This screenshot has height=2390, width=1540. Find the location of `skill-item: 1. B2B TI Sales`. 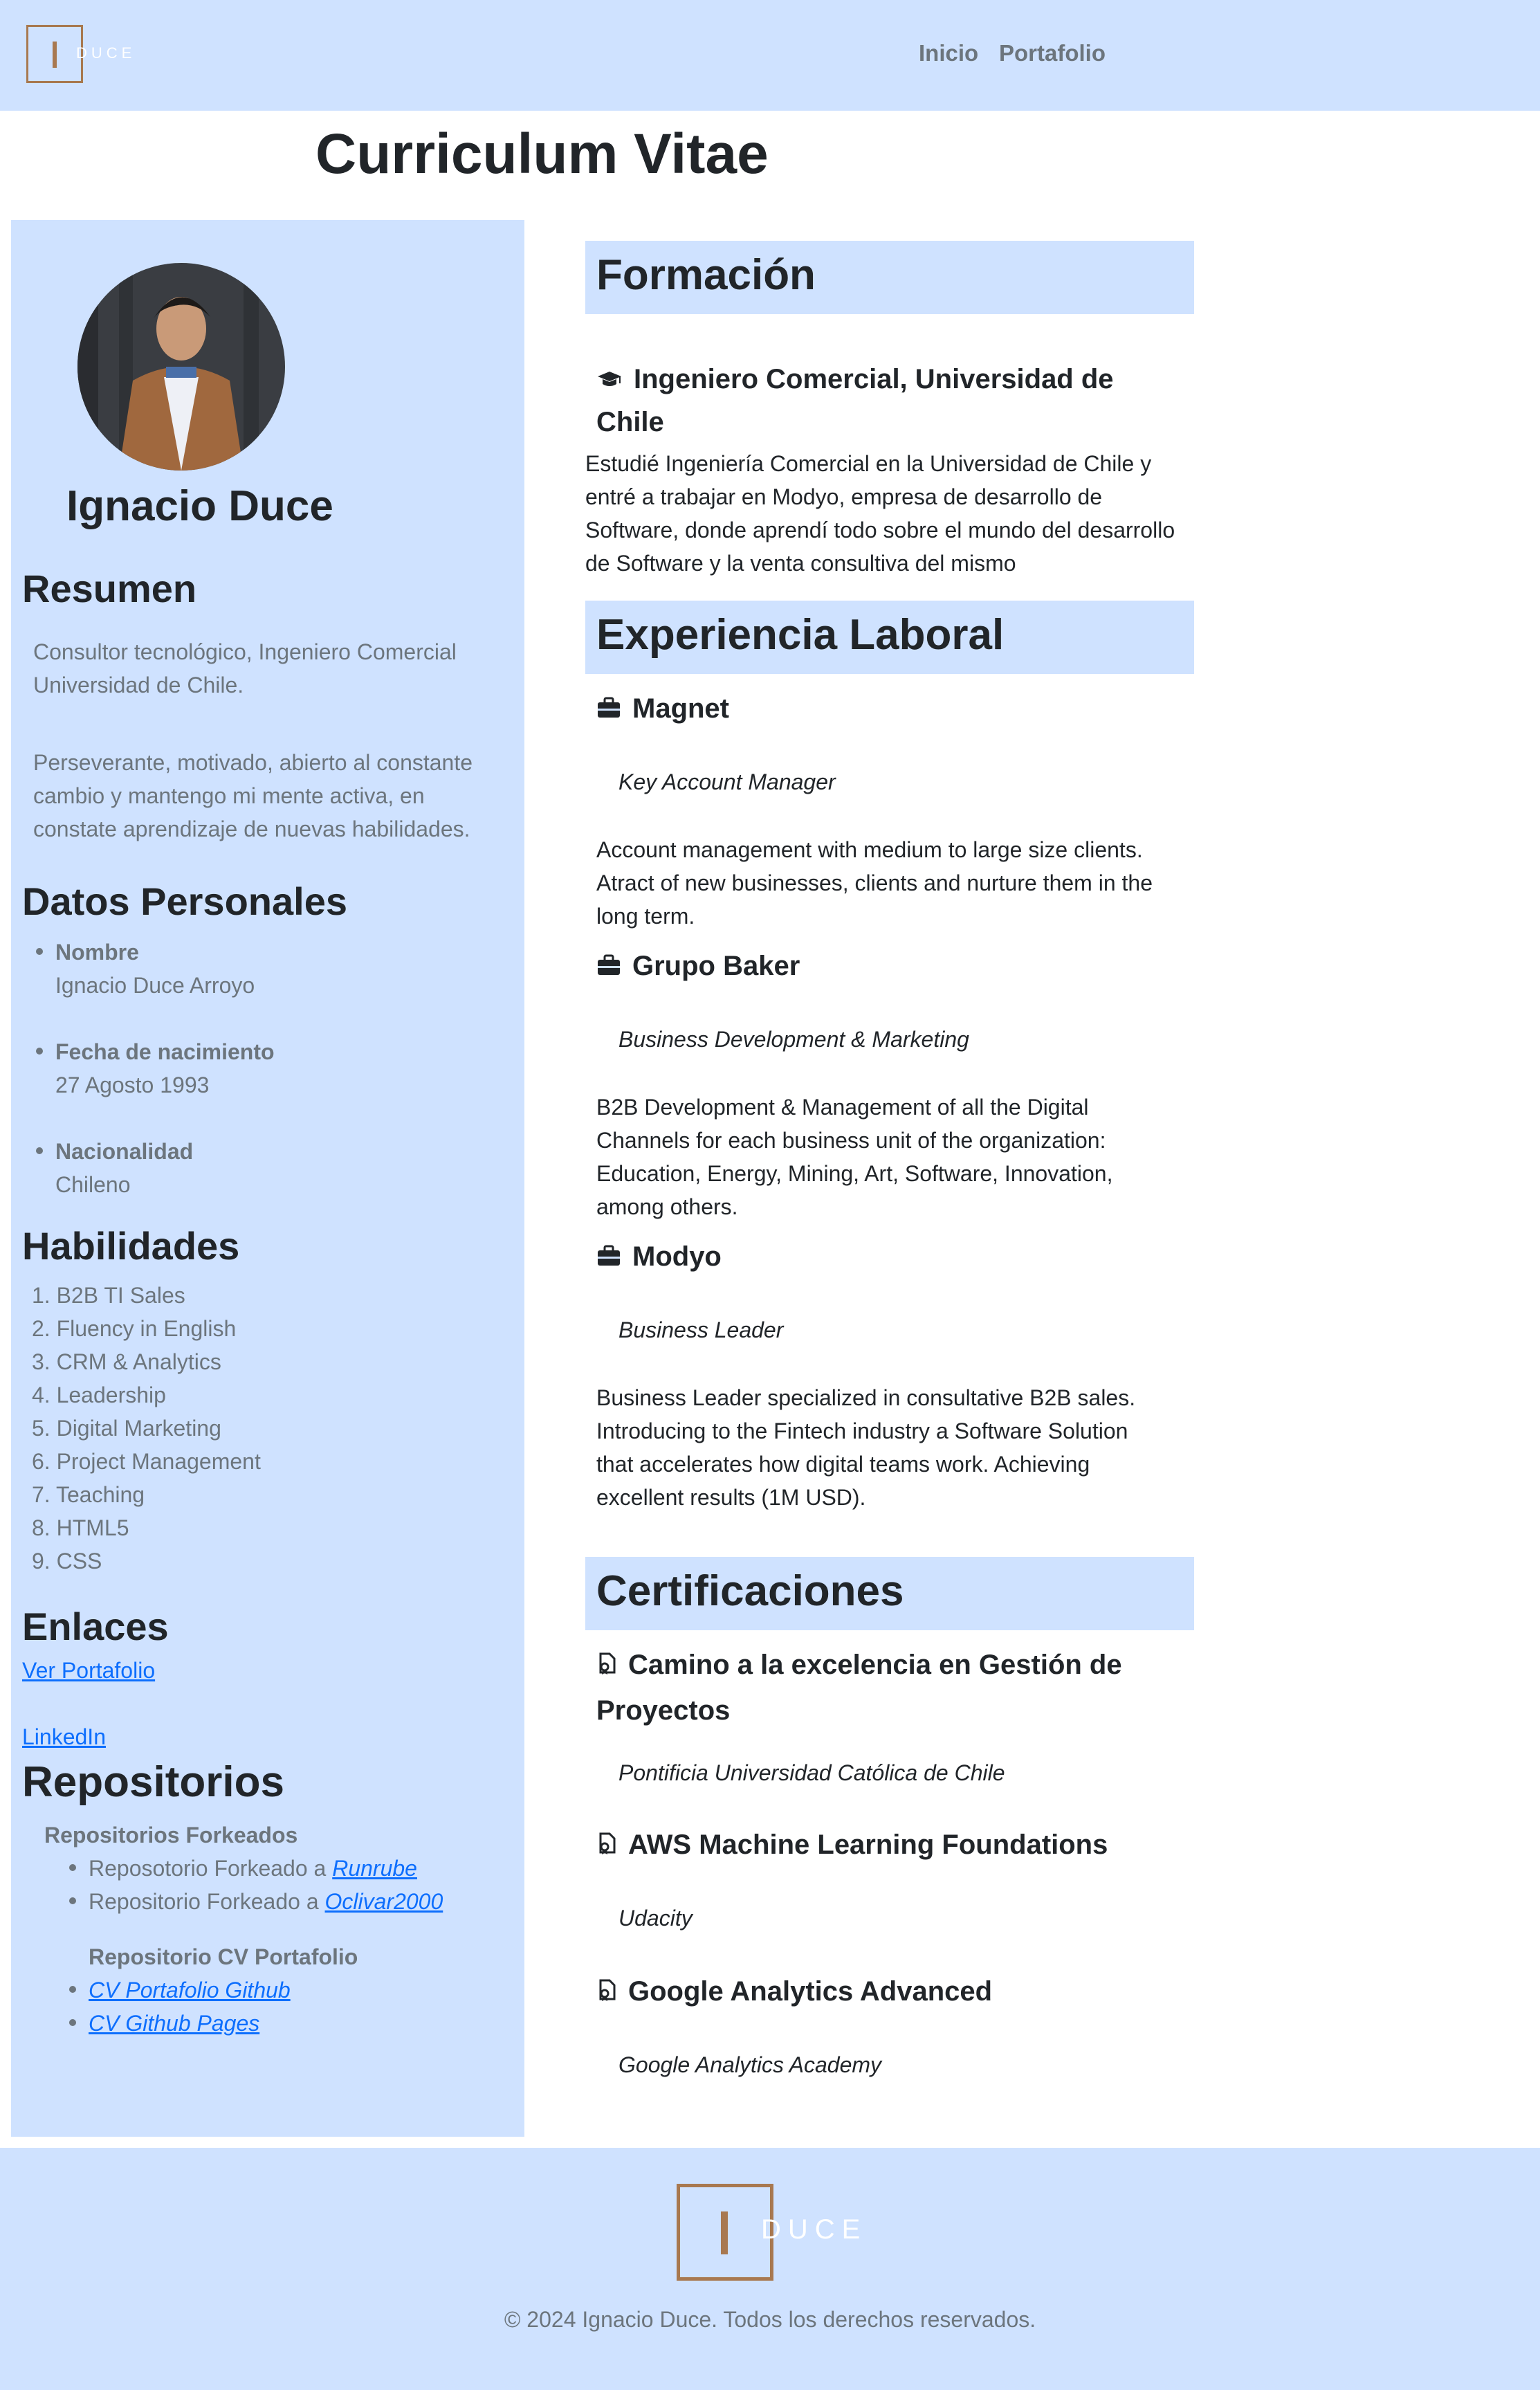

skill-item: 1. B2B TI Sales is located at coordinates (108, 1295).